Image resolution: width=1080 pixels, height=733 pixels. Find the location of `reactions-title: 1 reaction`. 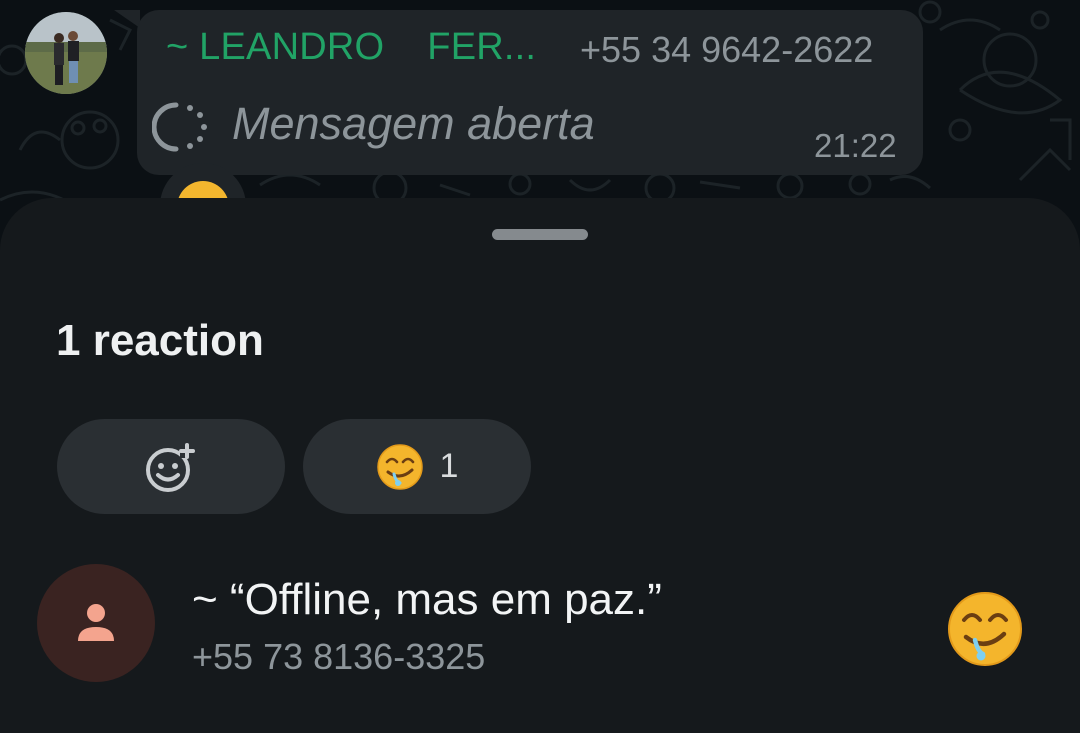

reactions-title: 1 reaction is located at coordinates (160, 340).